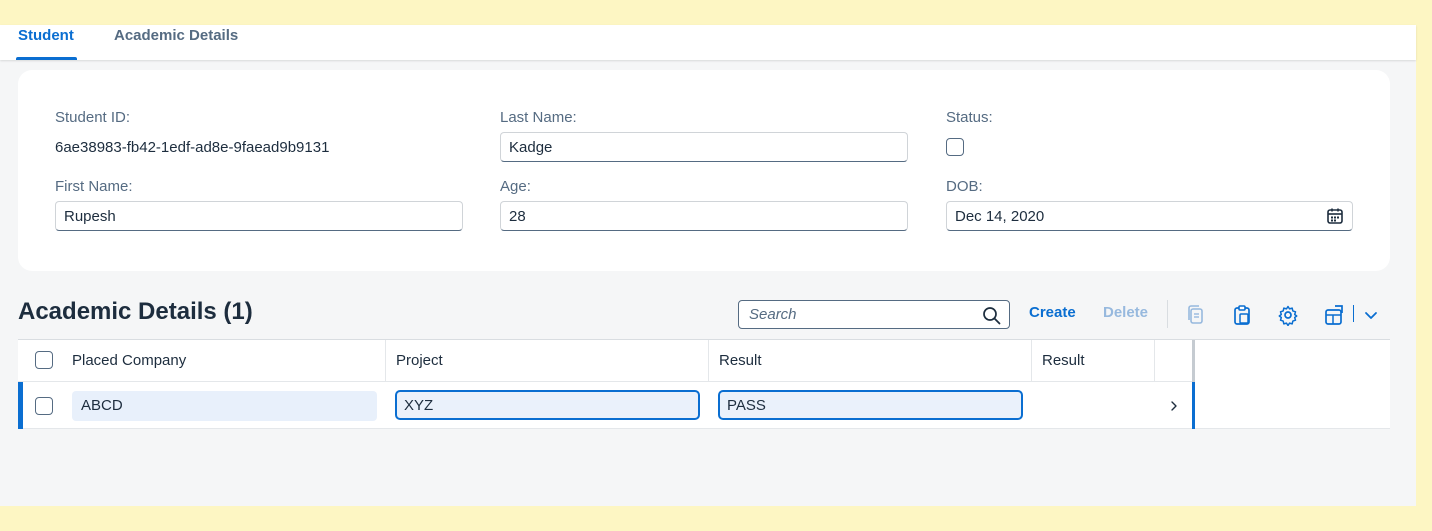 This screenshot has width=1432, height=531. I want to click on column-header-result: Result, so click(870, 361).